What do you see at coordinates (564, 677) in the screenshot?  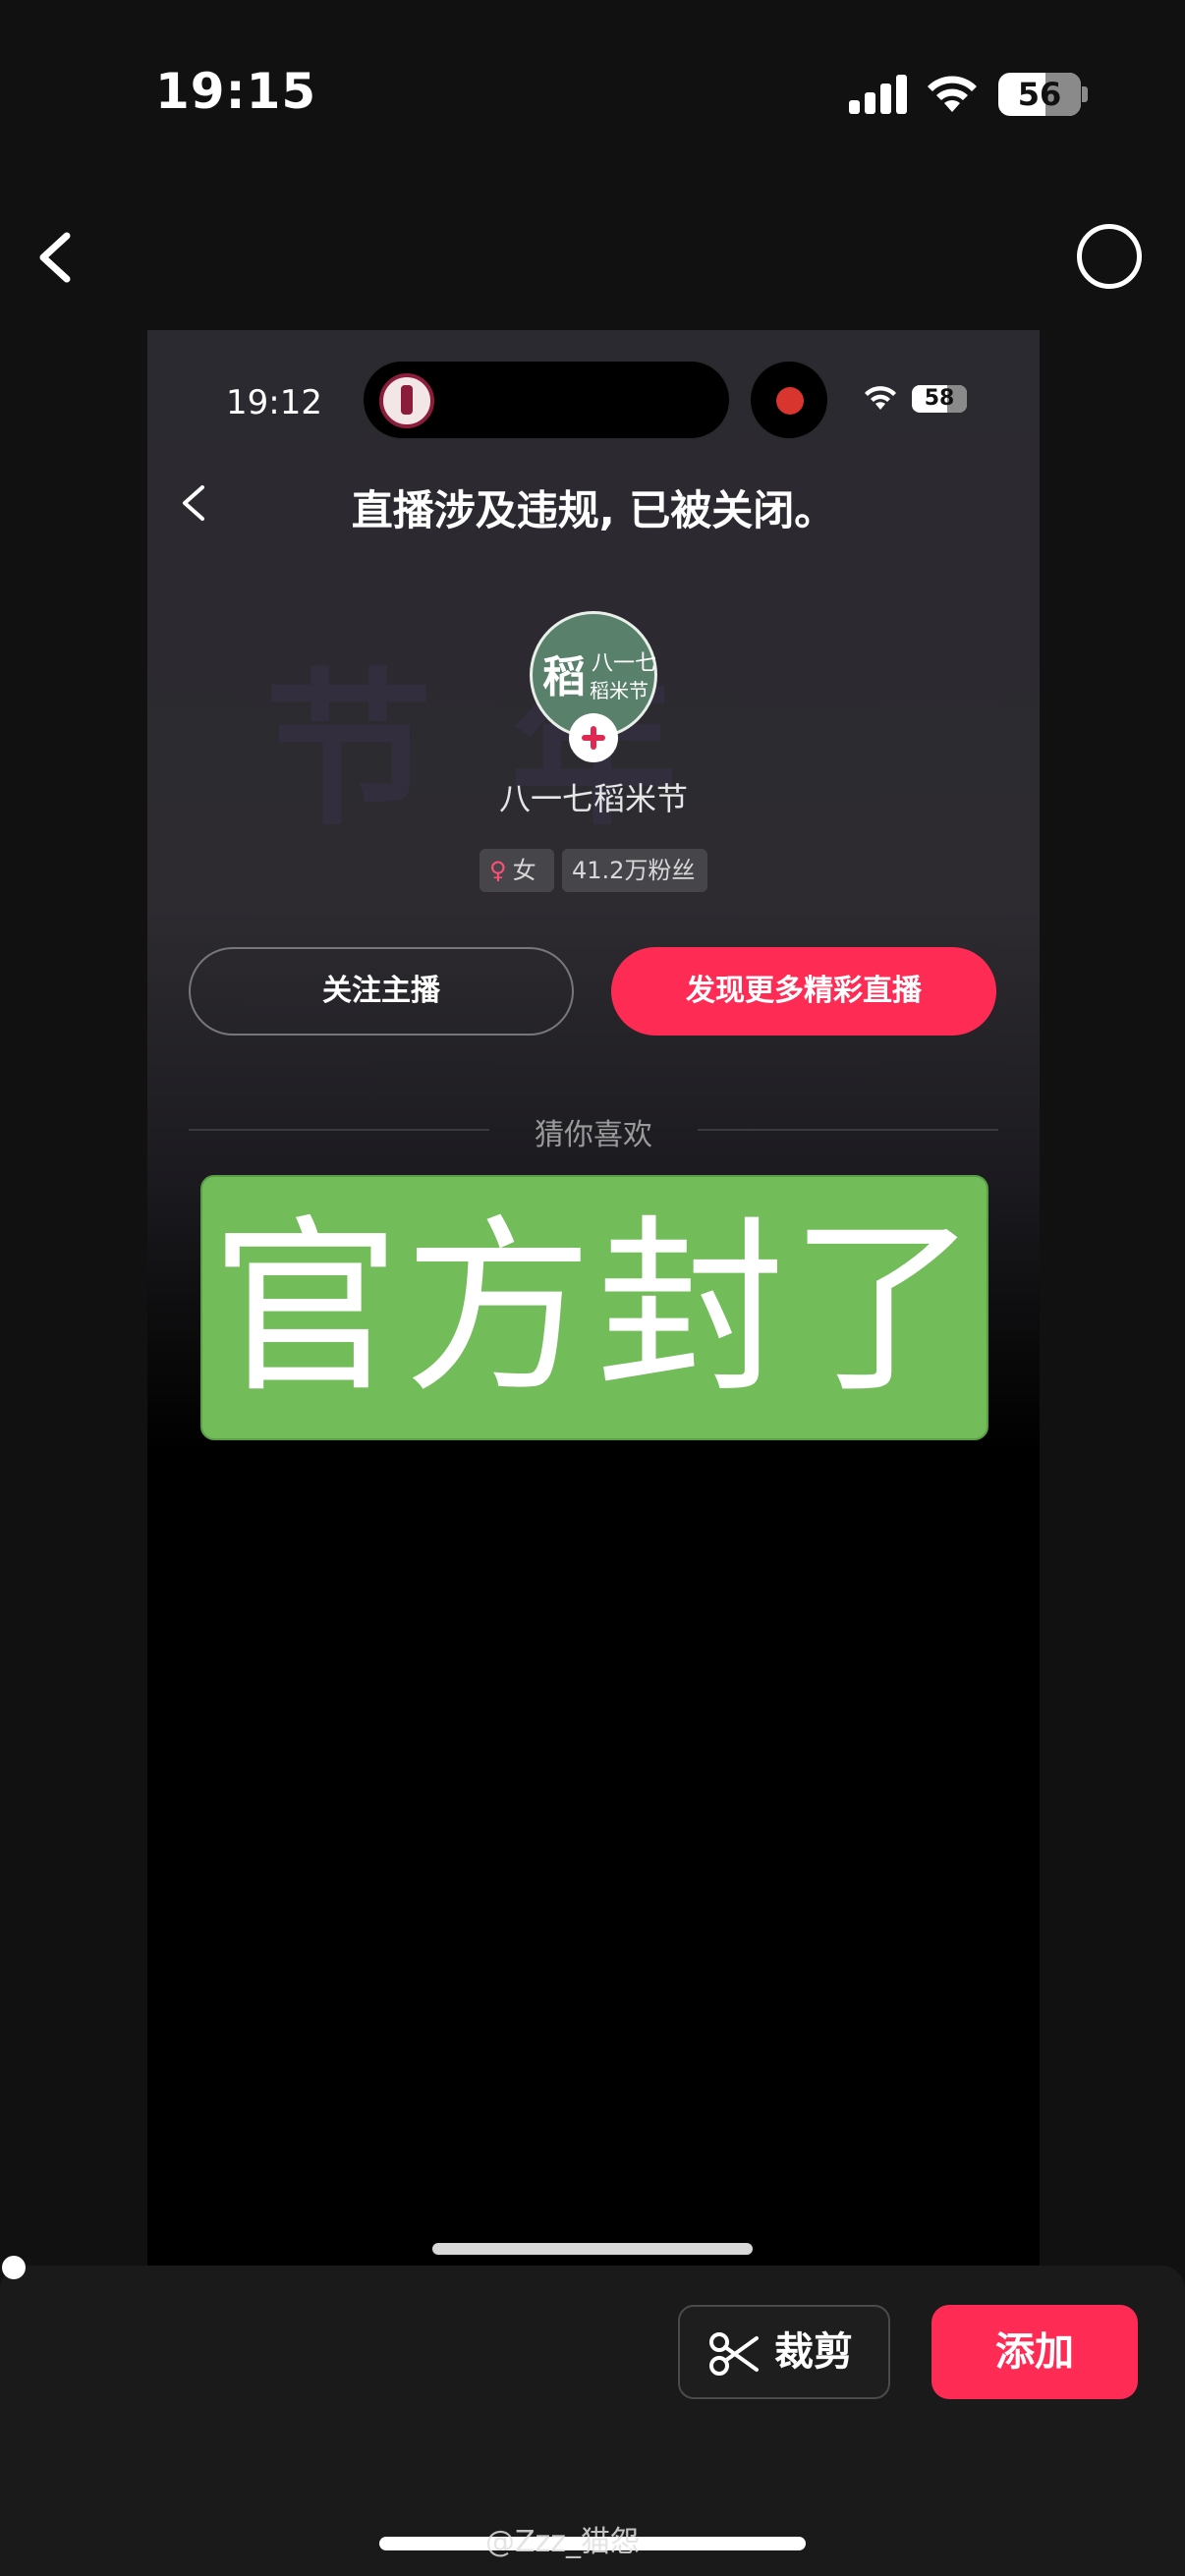 I see `avatar-logo-char: 稻` at bounding box center [564, 677].